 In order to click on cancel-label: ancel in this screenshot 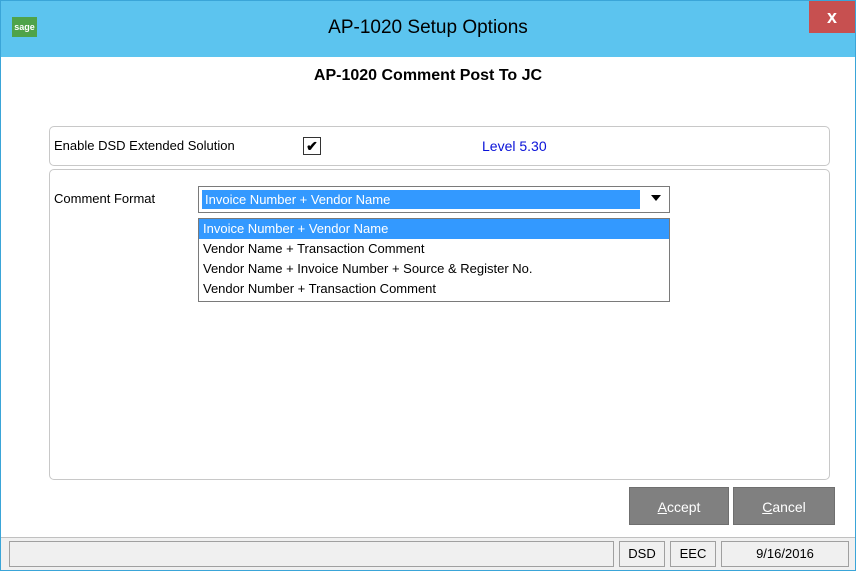, I will do `click(789, 507)`.